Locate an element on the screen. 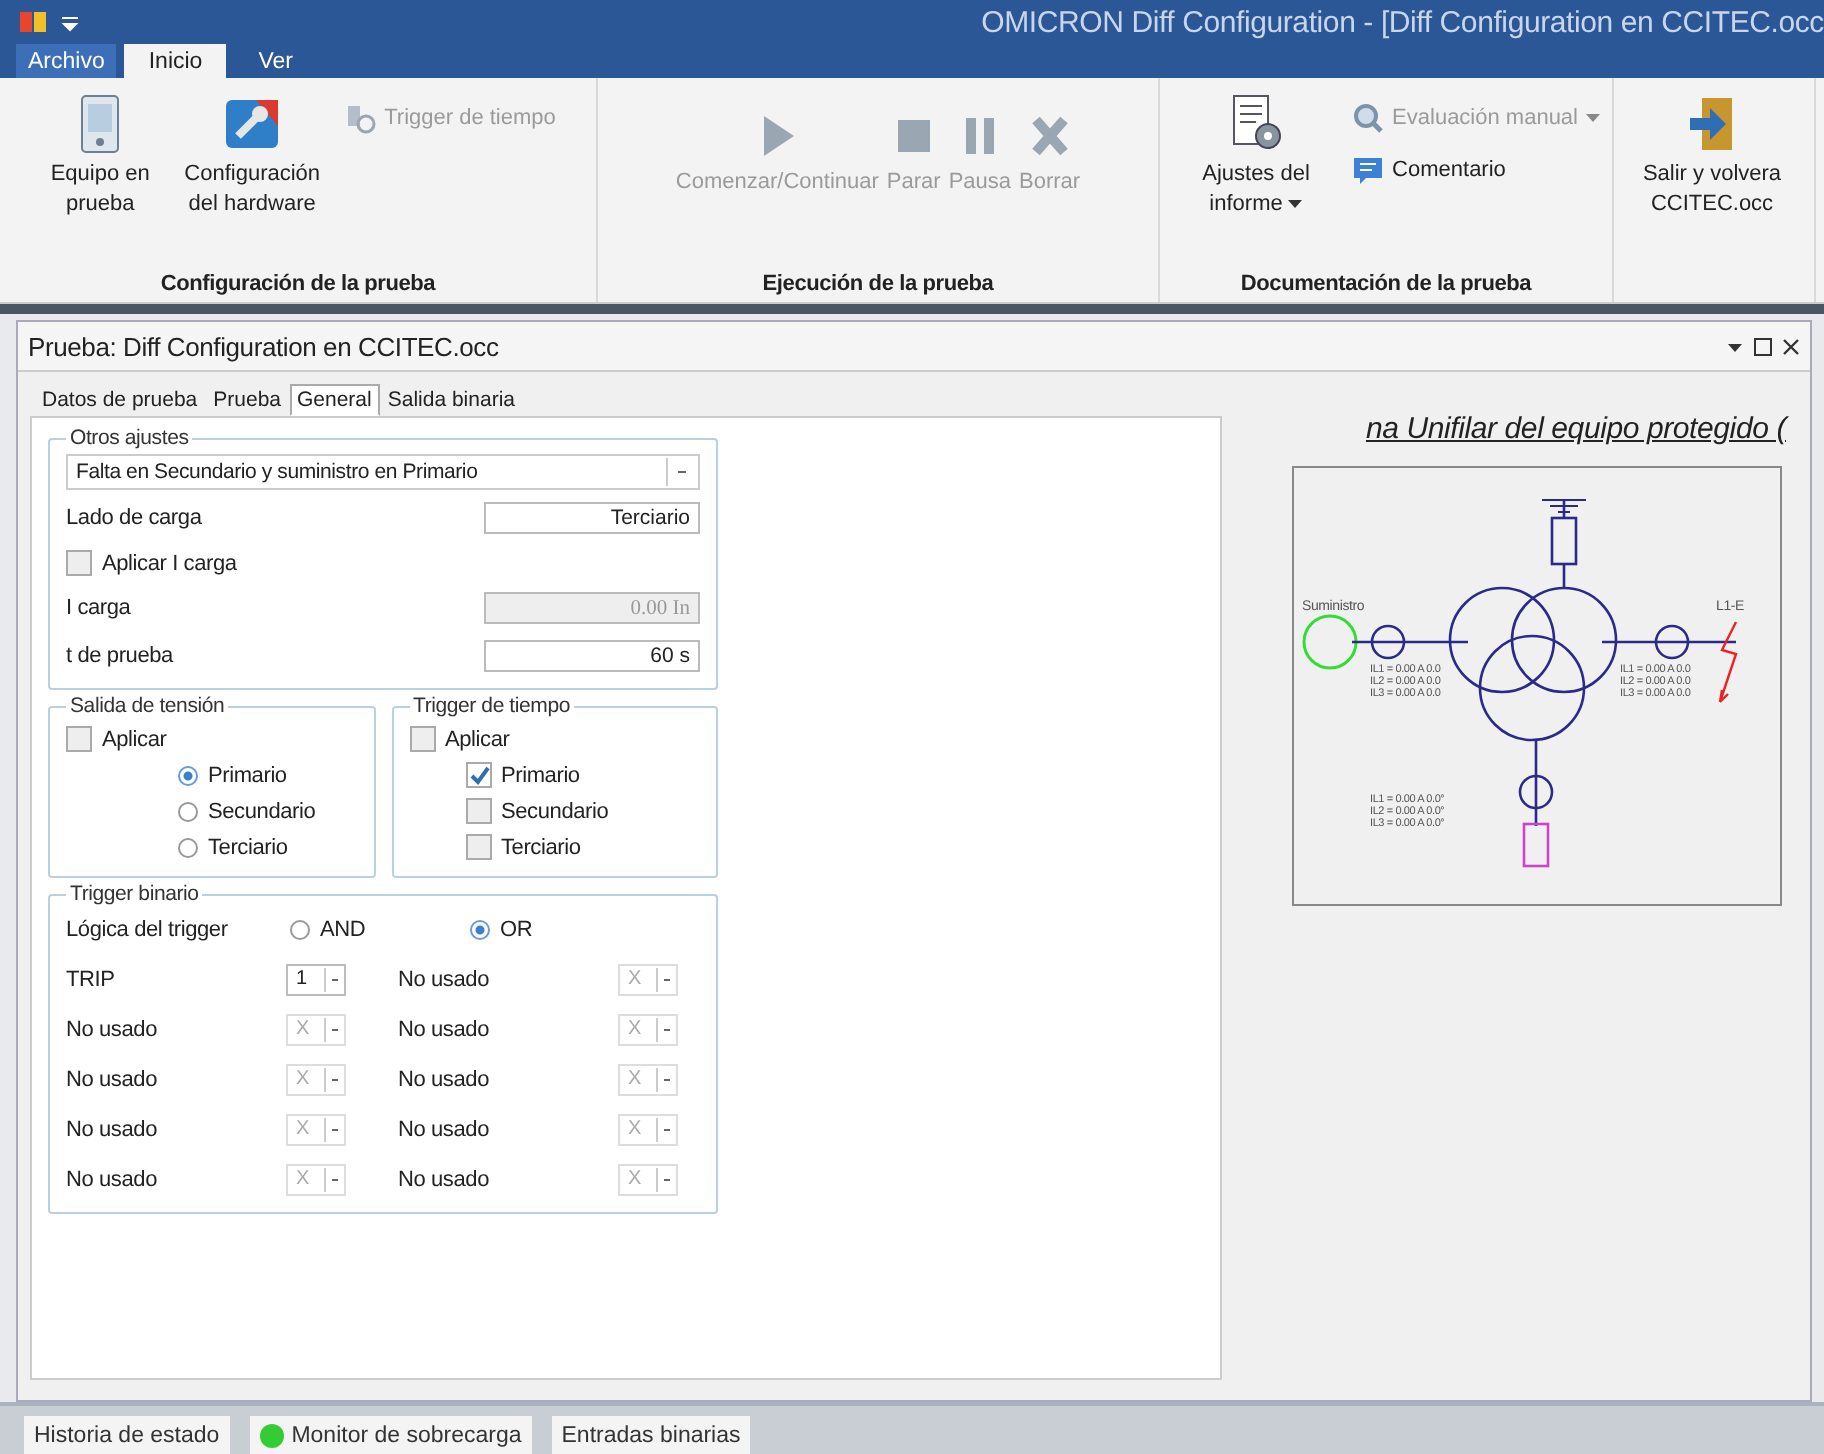 This screenshot has height=1454, width=1824. trigger-icon is located at coordinates (360, 118).